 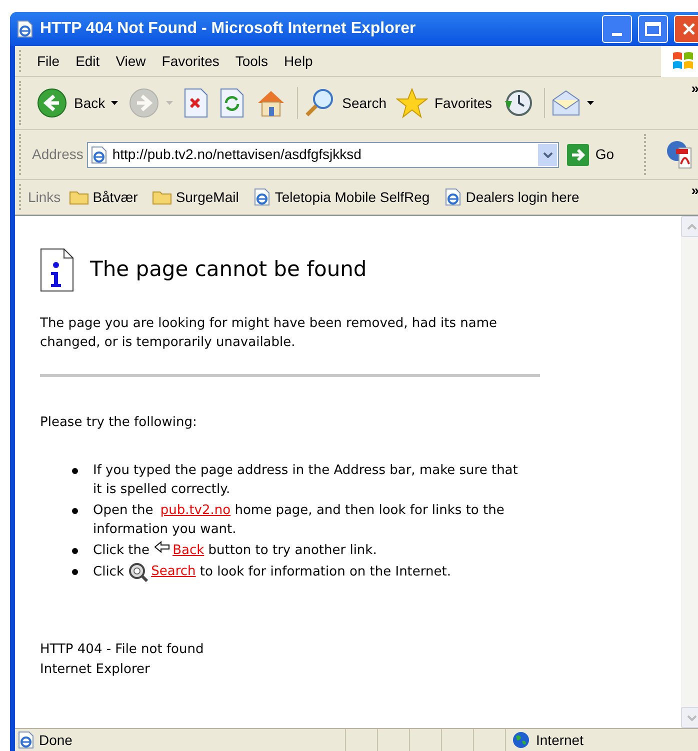 I want to click on star-icon, so click(x=412, y=103).